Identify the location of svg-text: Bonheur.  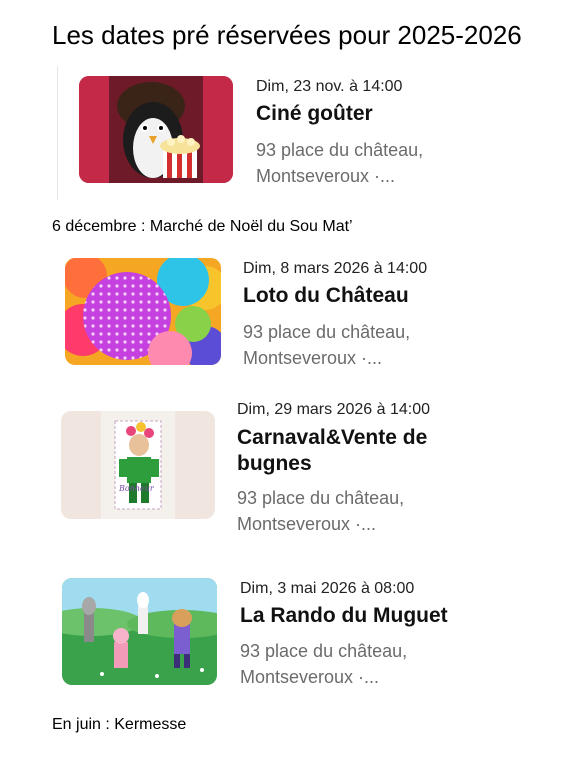
(136, 488).